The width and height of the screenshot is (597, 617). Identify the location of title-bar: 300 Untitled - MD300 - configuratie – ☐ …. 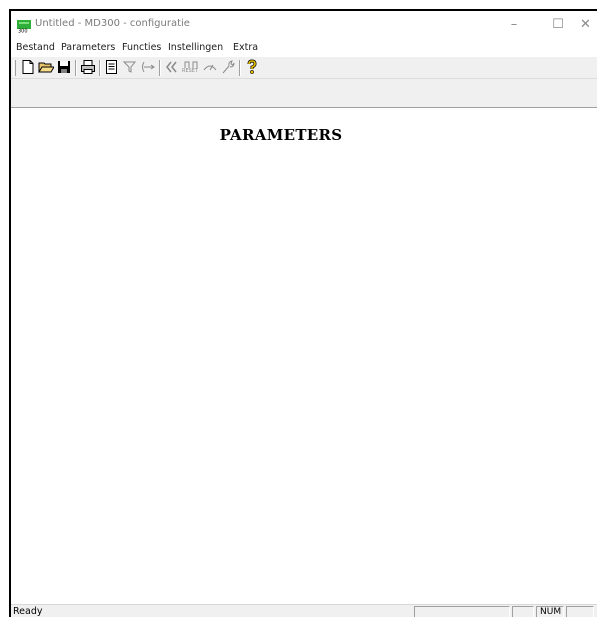
(304, 25).